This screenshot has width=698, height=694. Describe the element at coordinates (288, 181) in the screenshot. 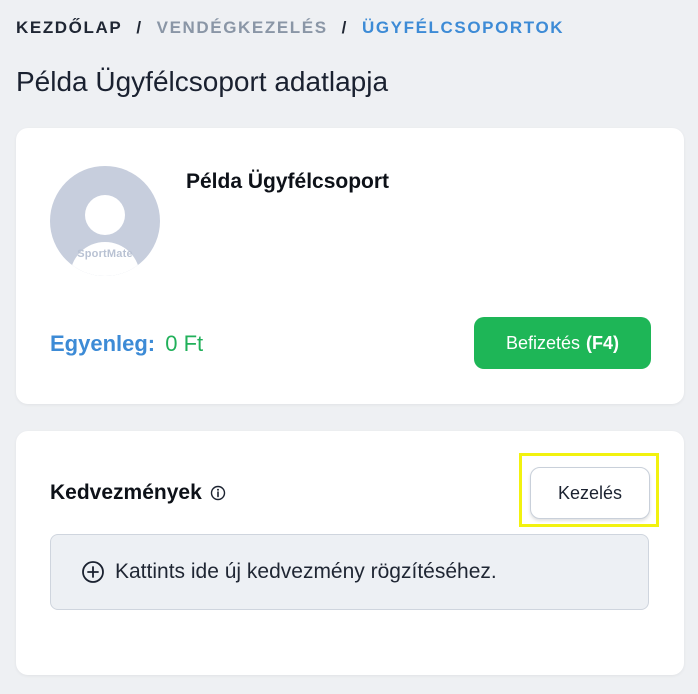

I see `customer-group-name: Példa Ügyfélcsoport` at that location.